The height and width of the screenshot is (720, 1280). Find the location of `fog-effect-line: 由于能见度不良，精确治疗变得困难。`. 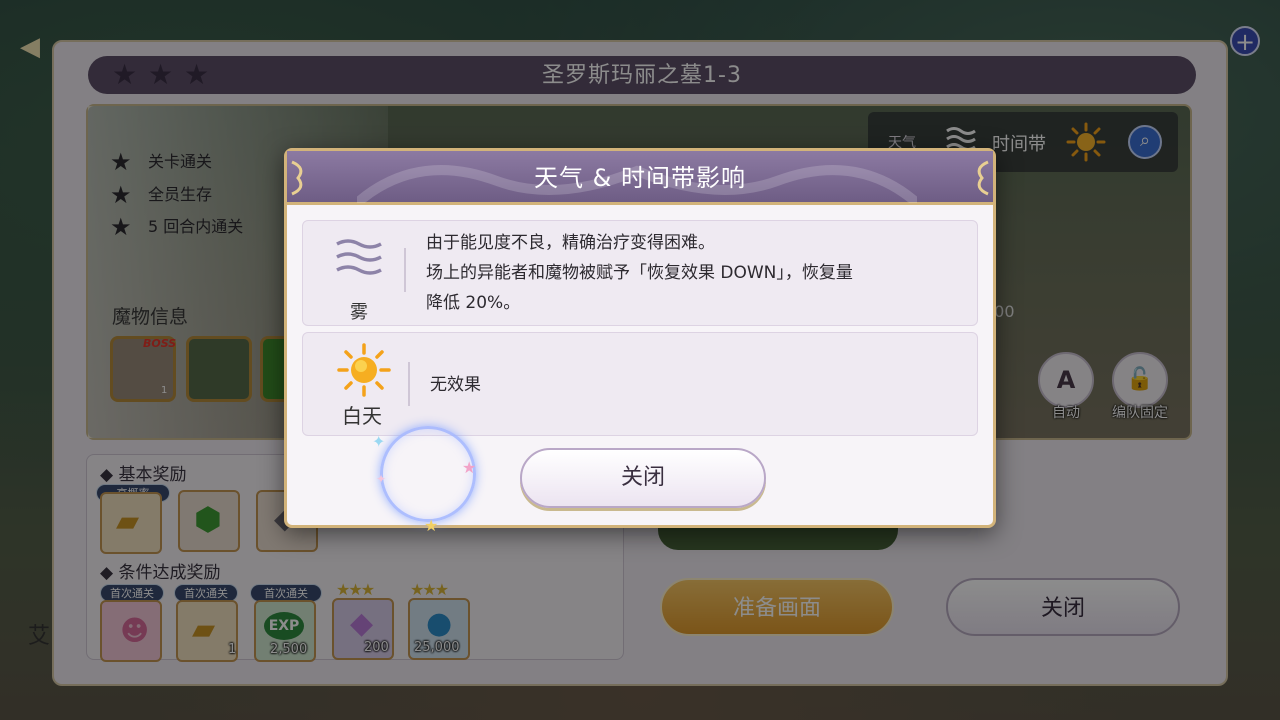

fog-effect-line: 由于能见度不良，精确治疗变得困难。 is located at coordinates (570, 243).